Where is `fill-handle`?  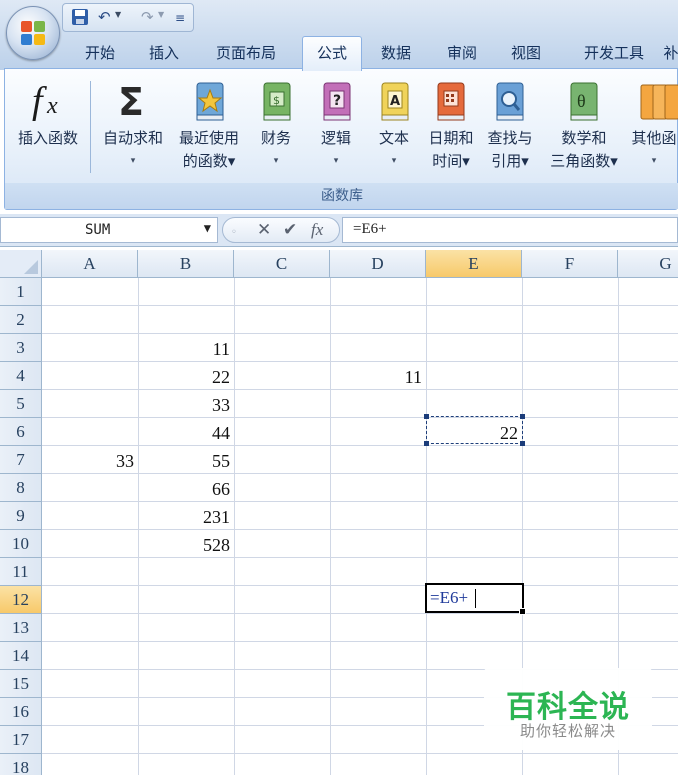
fill-handle is located at coordinates (522, 611).